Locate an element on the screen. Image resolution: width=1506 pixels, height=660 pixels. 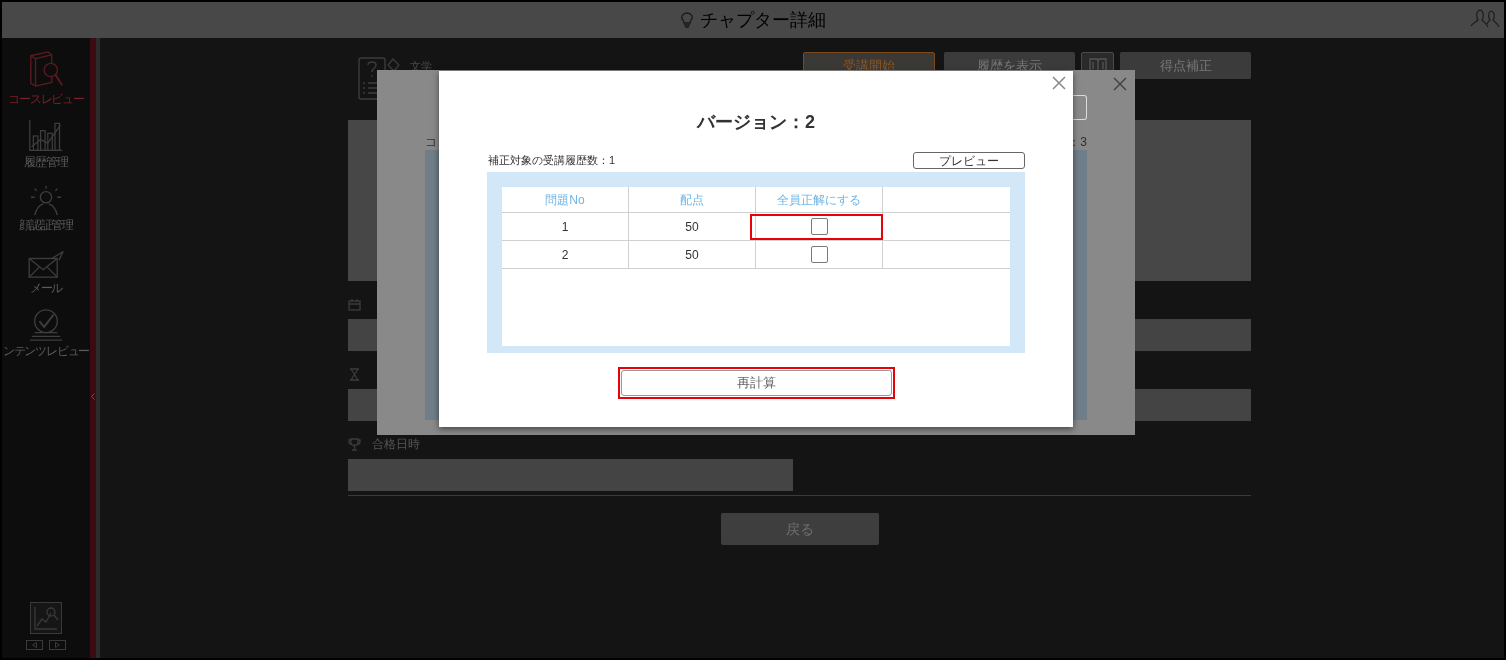
input-field is located at coordinates (570, 475).